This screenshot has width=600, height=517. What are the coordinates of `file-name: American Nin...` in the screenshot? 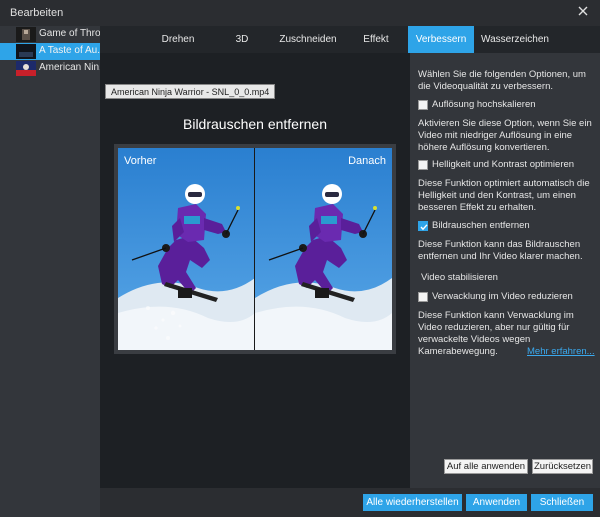 It's located at (69, 67).